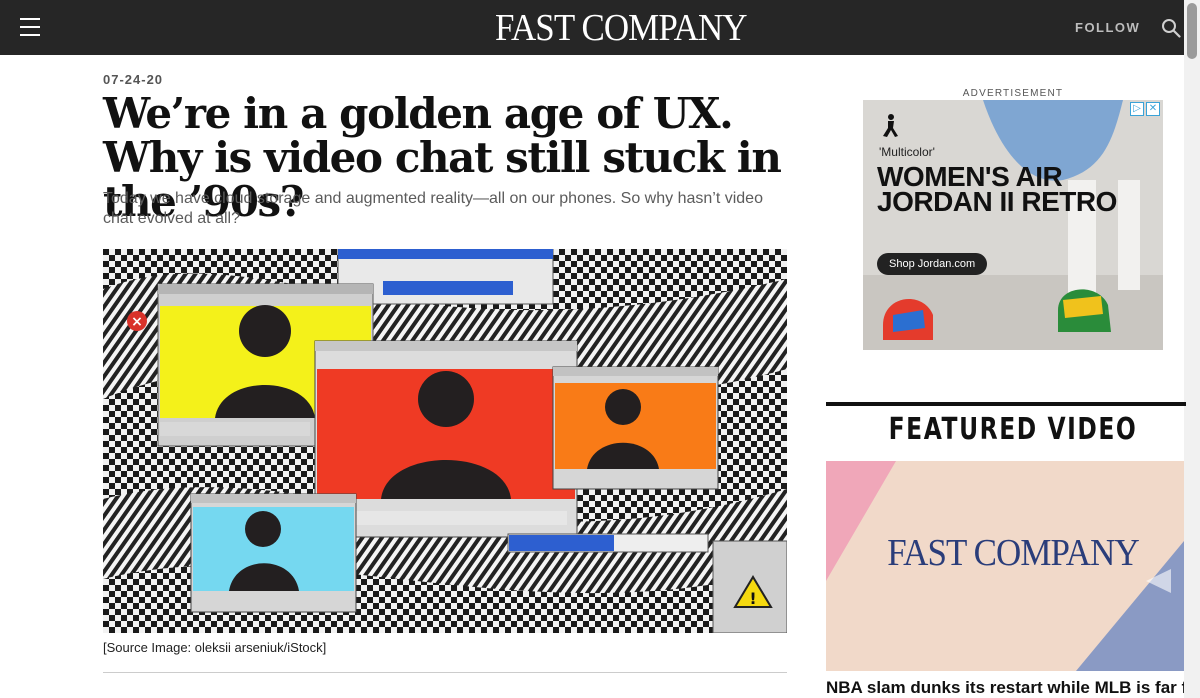  I want to click on article-date: 07-24-20, so click(133, 79).